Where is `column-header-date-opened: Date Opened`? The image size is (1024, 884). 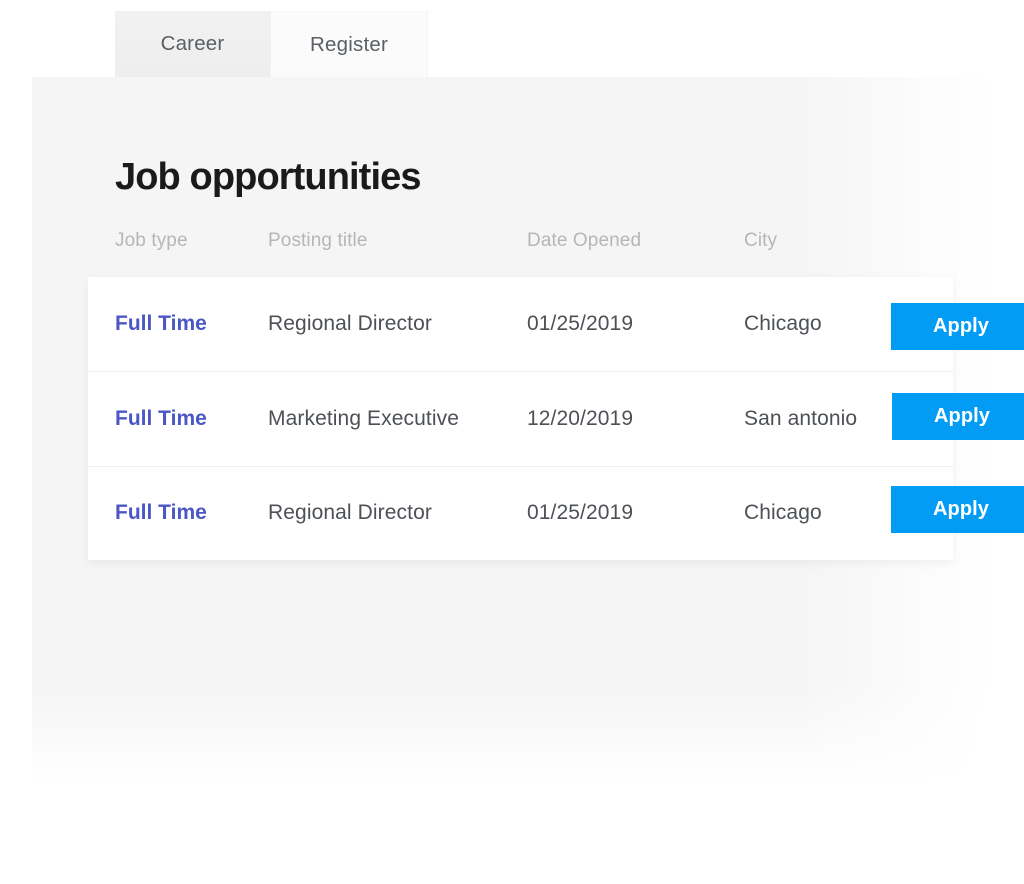 column-header-date-opened: Date Opened is located at coordinates (584, 240).